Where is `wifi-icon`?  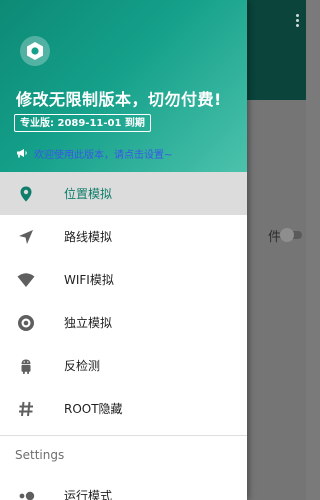
wifi-icon is located at coordinates (26, 280).